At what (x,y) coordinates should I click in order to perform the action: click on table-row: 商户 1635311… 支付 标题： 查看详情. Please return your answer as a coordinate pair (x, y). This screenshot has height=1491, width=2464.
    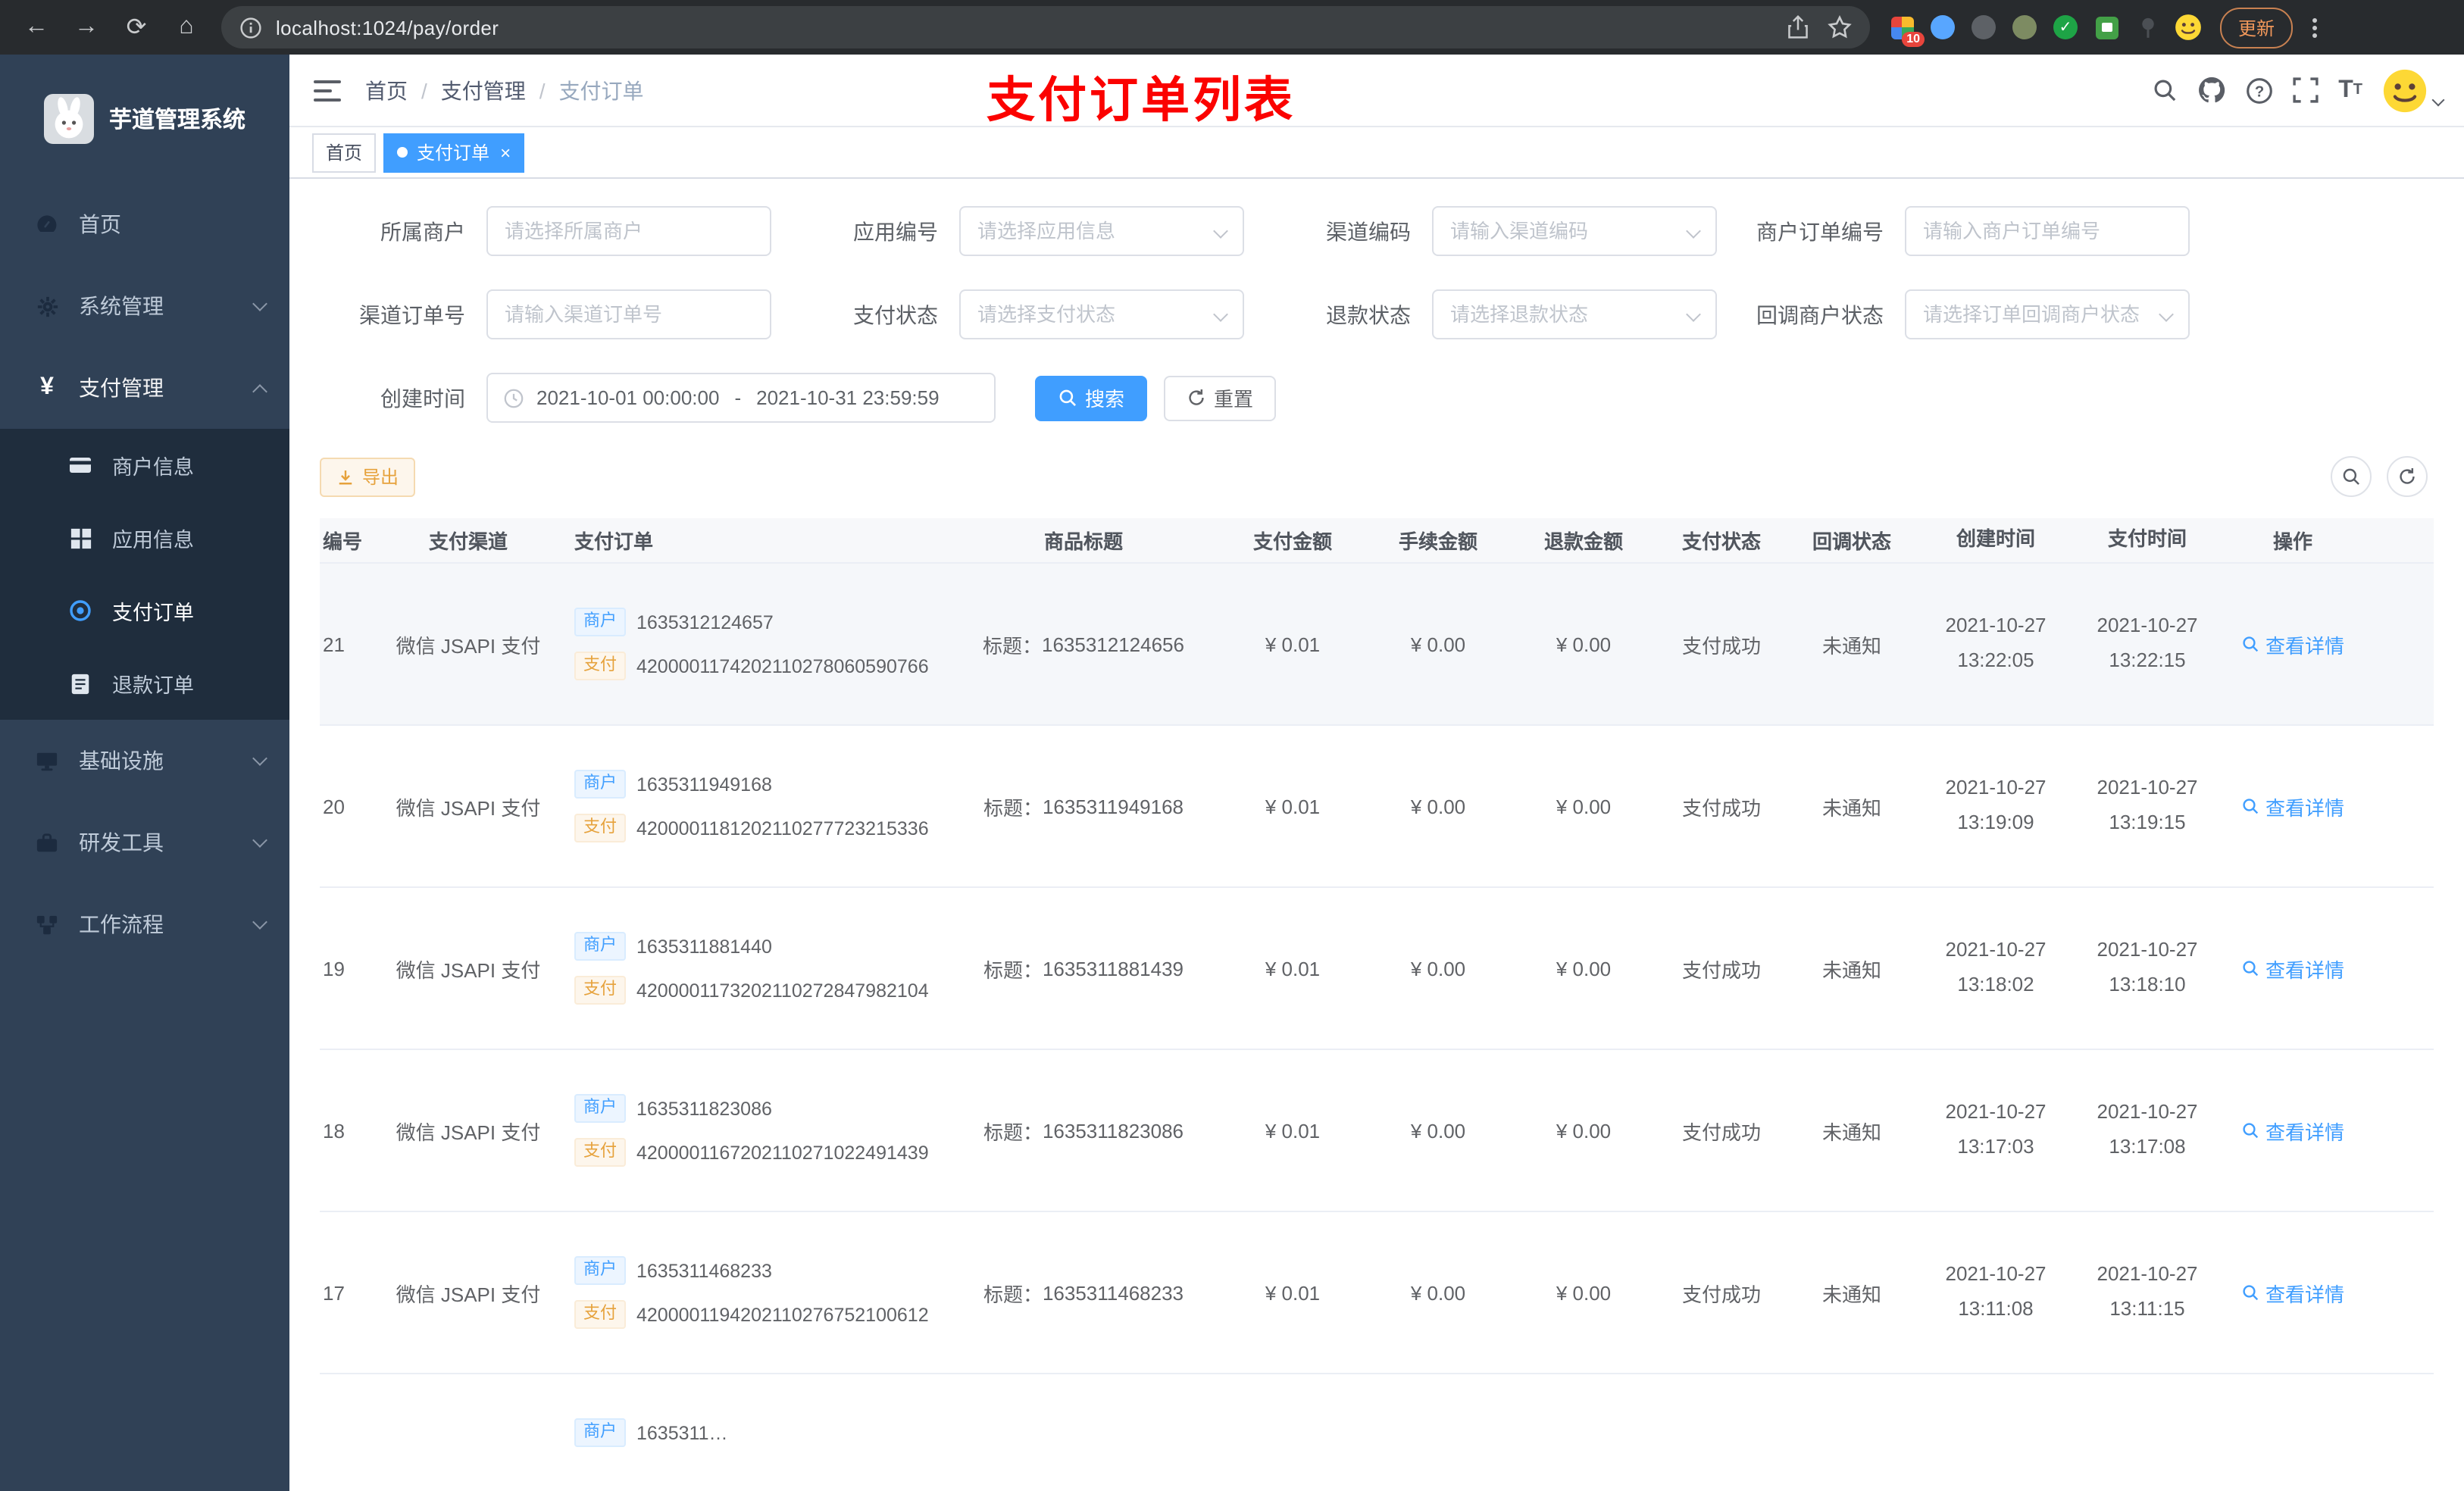
    Looking at the image, I should click on (1377, 1432).